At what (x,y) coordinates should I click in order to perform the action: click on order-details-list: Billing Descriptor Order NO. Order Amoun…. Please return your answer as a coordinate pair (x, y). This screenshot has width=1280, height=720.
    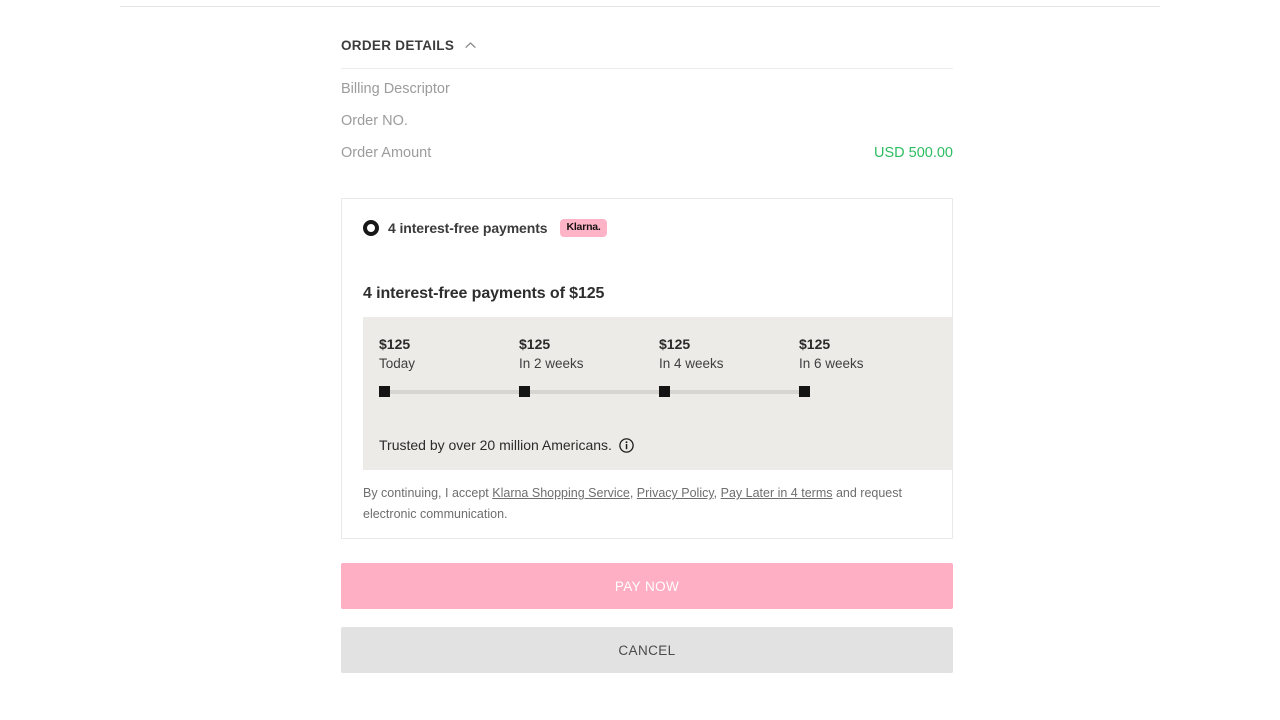
    Looking at the image, I should click on (647, 129).